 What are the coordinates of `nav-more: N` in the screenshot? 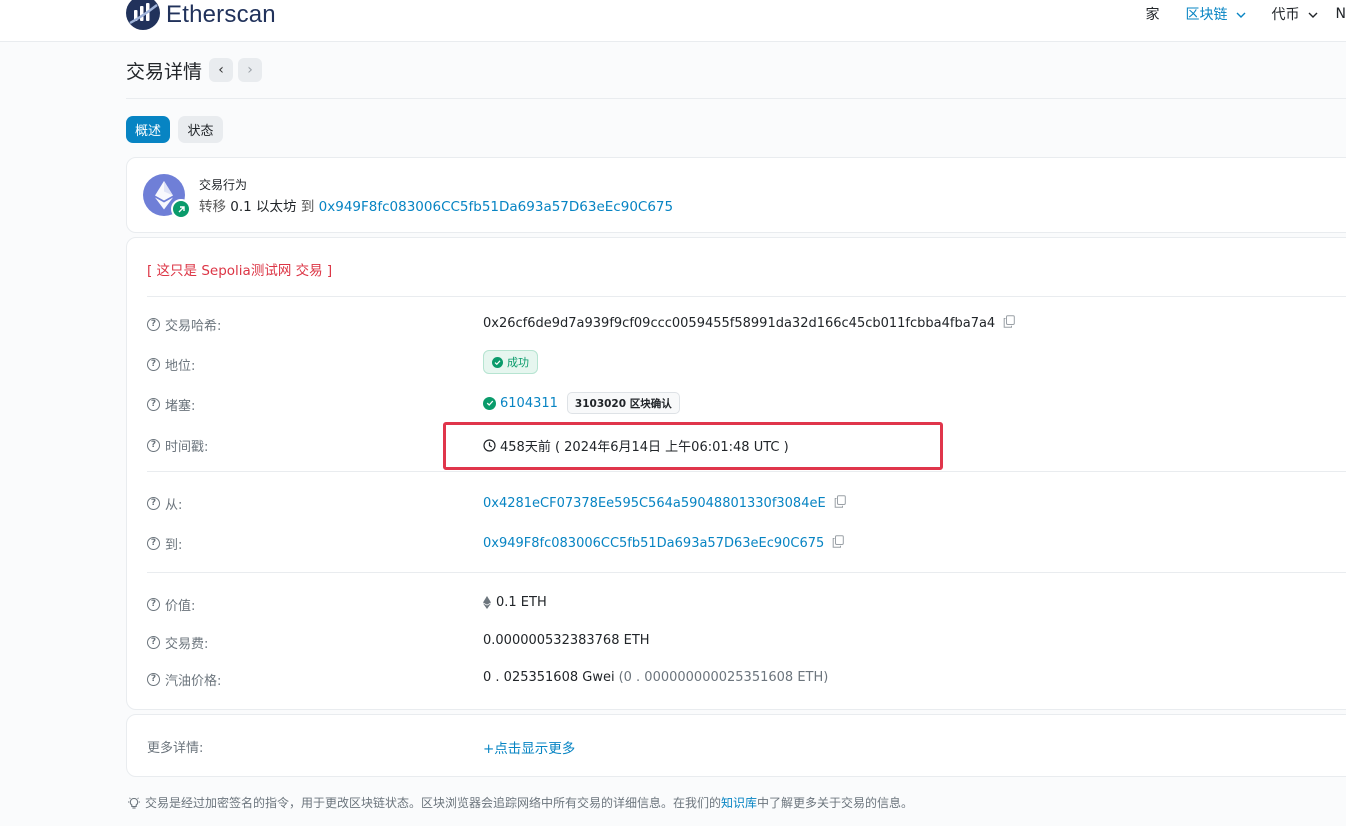 It's located at (1341, 14).